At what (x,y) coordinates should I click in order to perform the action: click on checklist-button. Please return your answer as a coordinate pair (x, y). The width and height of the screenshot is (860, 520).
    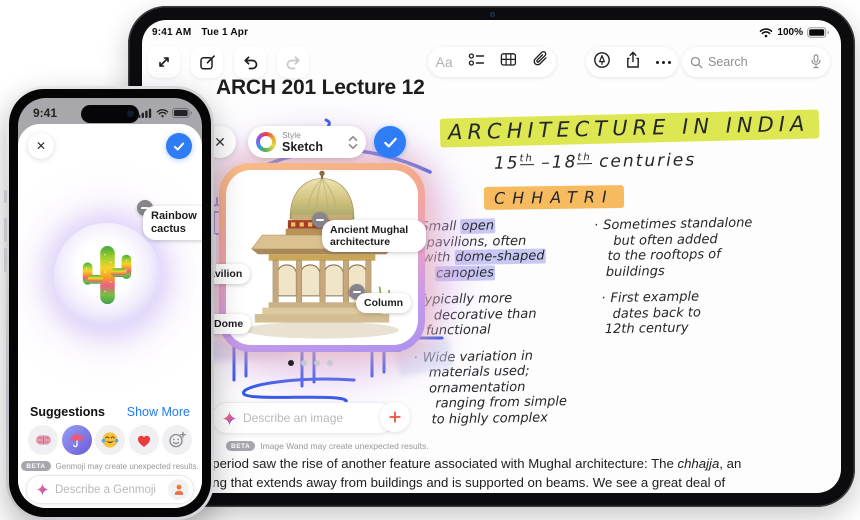
    Looking at the image, I should click on (476, 62).